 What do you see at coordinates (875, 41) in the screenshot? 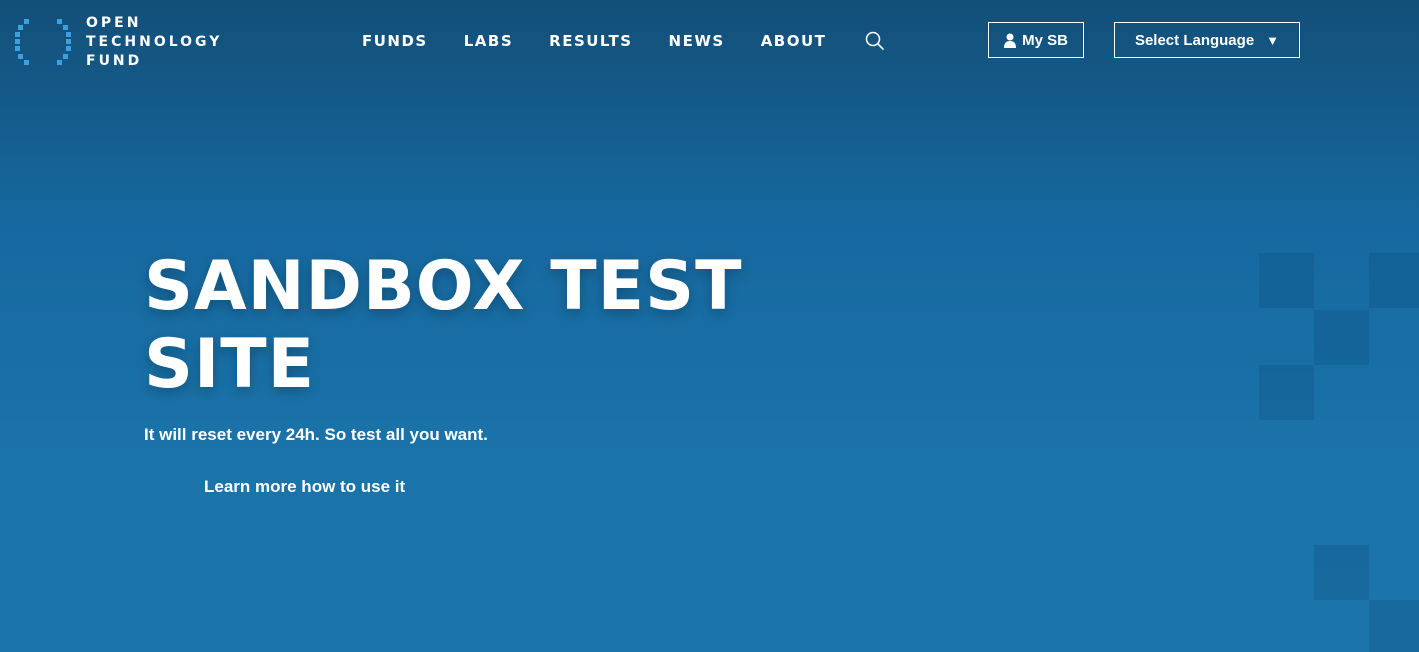
I see `search-icon` at bounding box center [875, 41].